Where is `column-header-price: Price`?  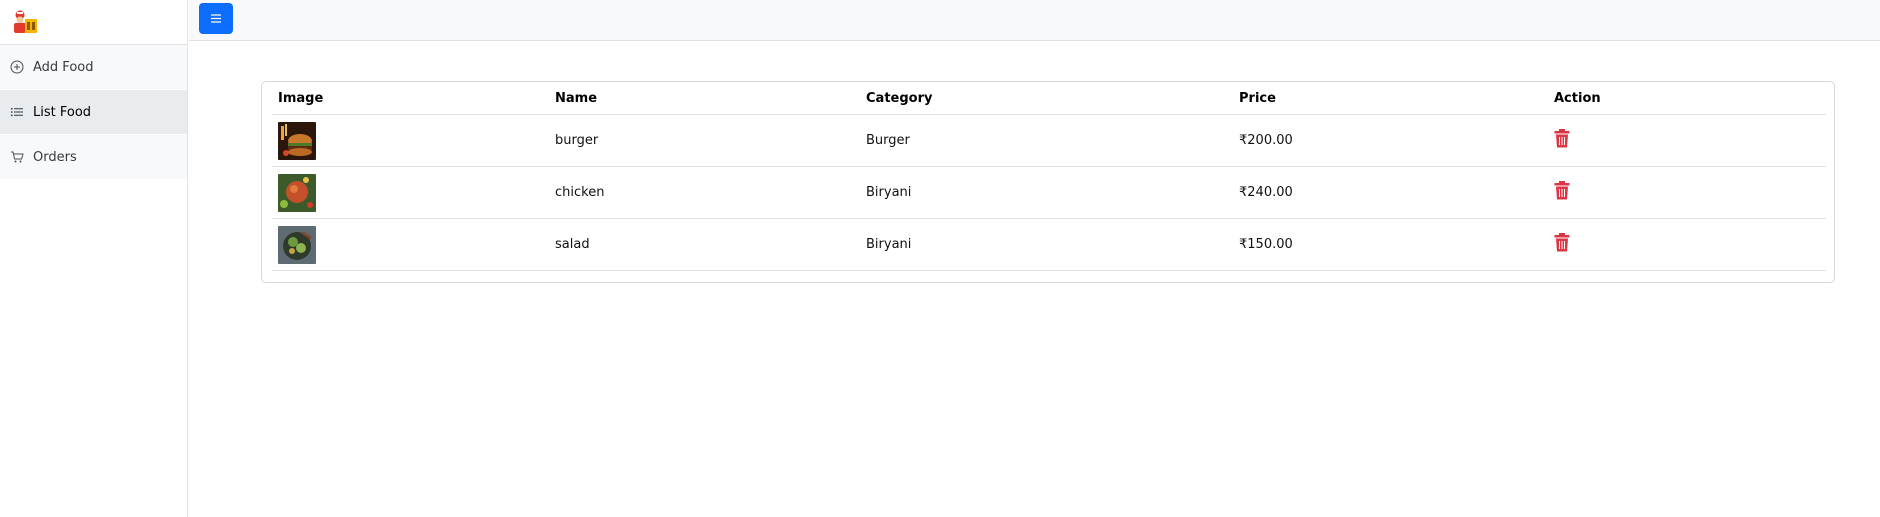
column-header-price: Price is located at coordinates (1390, 98).